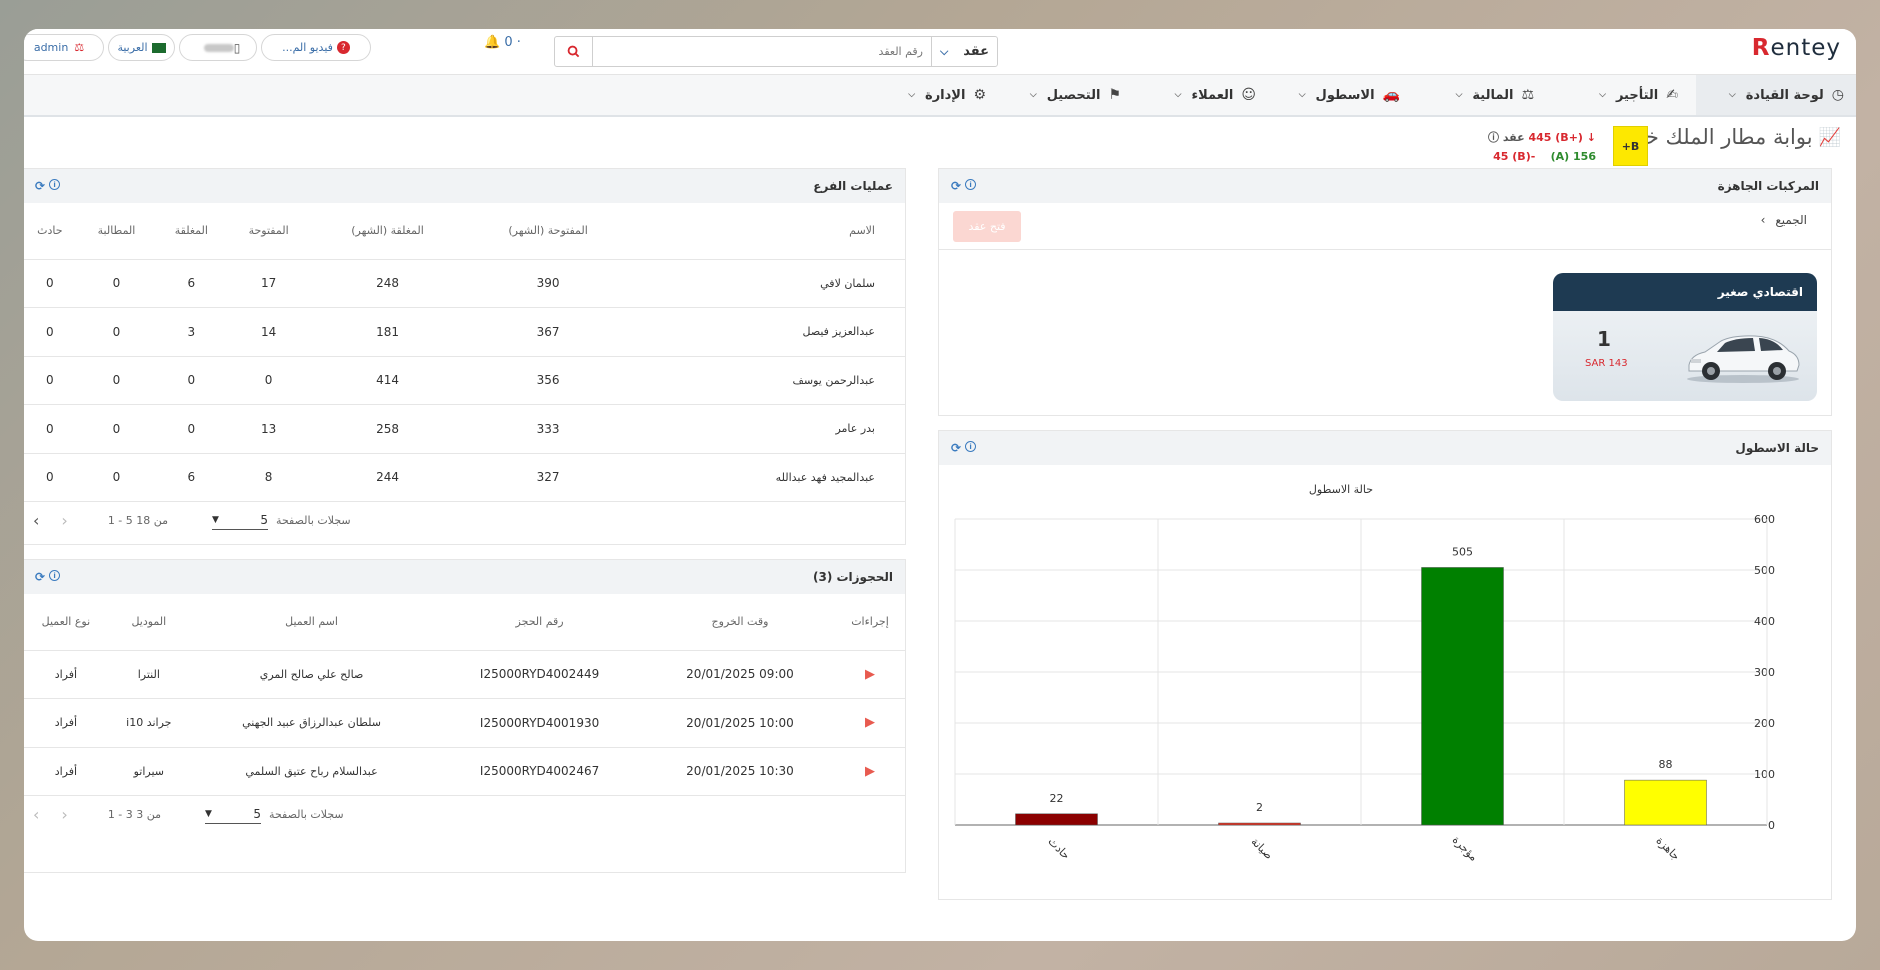 This screenshot has width=1880, height=970. I want to click on cell: 3, so click(191, 332).